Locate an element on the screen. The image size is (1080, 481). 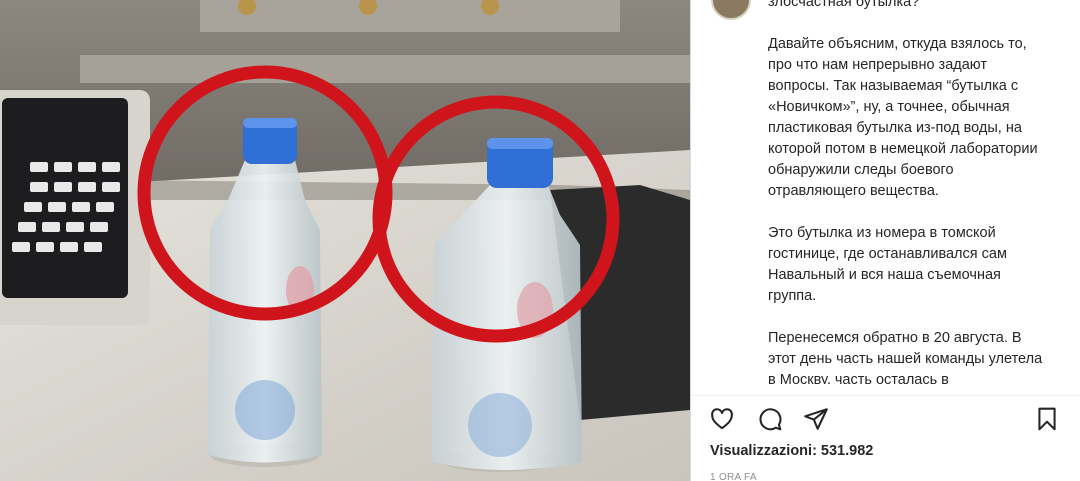
avatar is located at coordinates (731, 10).